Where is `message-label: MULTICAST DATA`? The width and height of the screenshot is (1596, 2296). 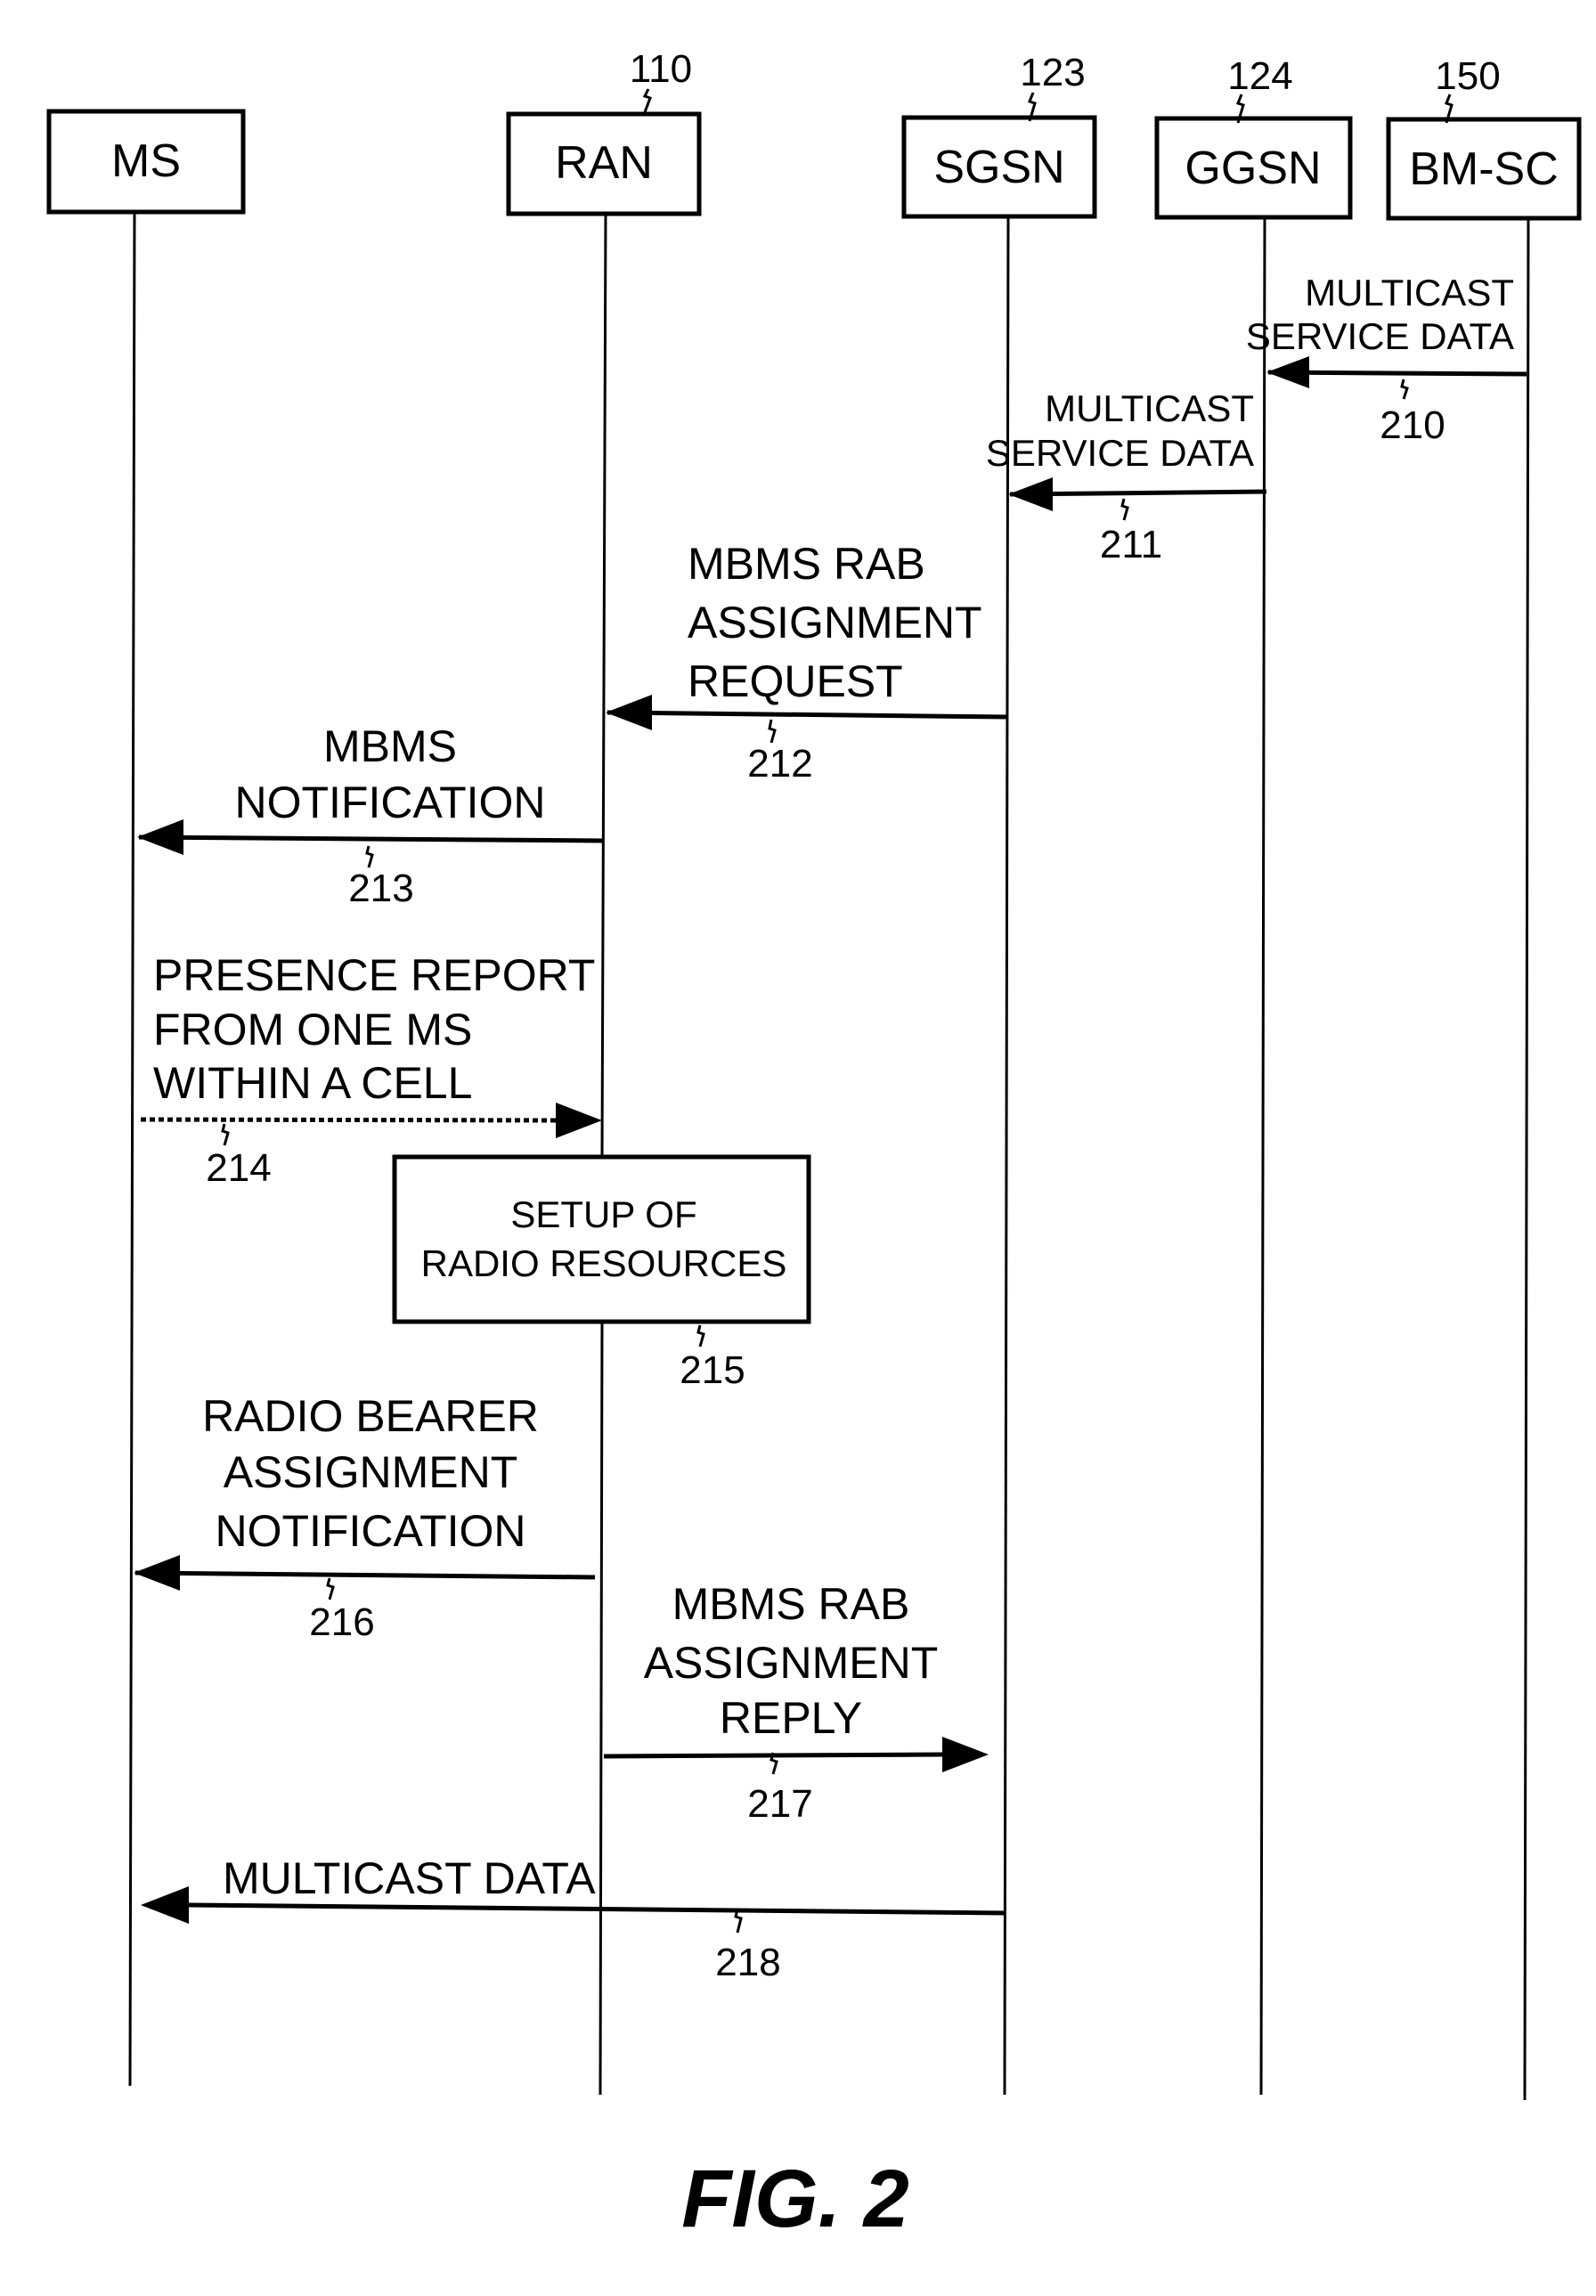 message-label: MULTICAST DATA is located at coordinates (409, 1878).